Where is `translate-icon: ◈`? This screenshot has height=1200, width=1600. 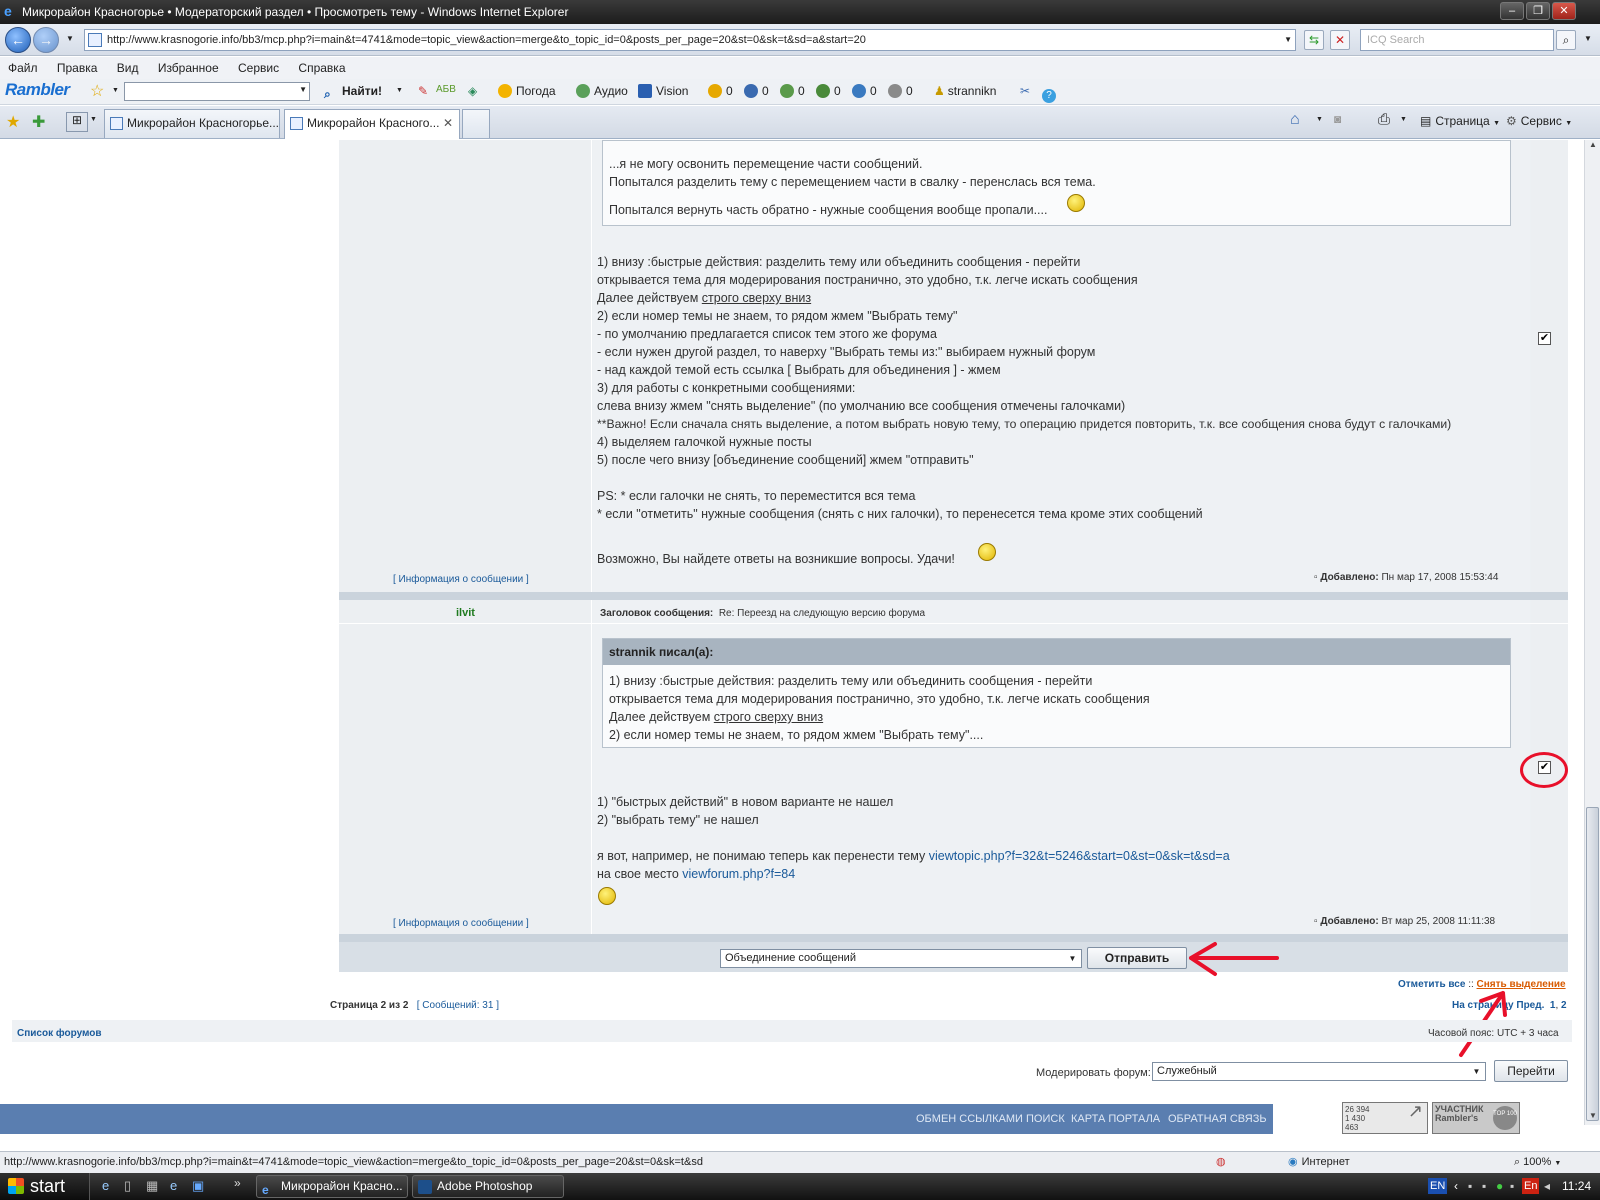
translate-icon: ◈ is located at coordinates (472, 91).